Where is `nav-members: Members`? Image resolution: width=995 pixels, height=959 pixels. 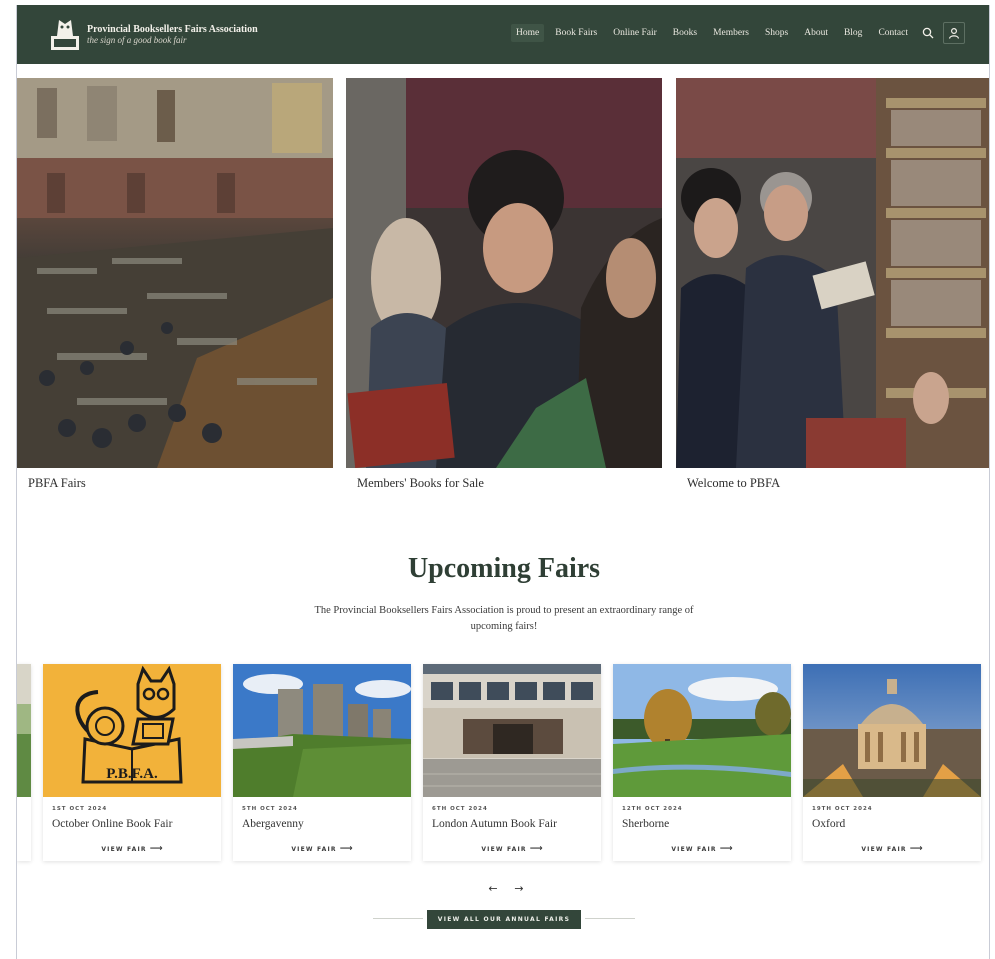 nav-members: Members is located at coordinates (731, 33).